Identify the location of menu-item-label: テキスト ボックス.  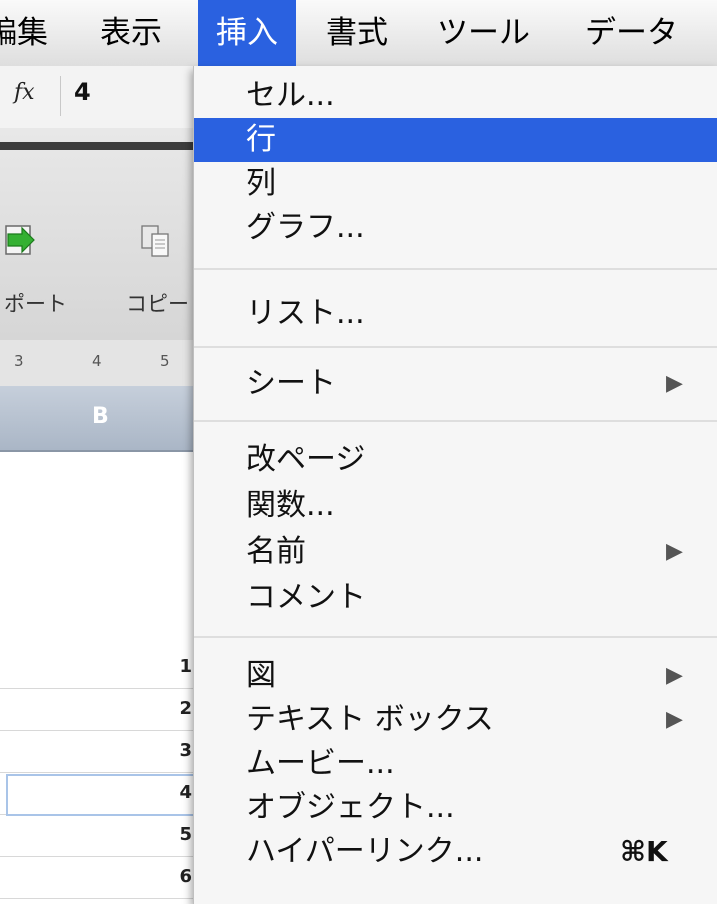
(370, 719).